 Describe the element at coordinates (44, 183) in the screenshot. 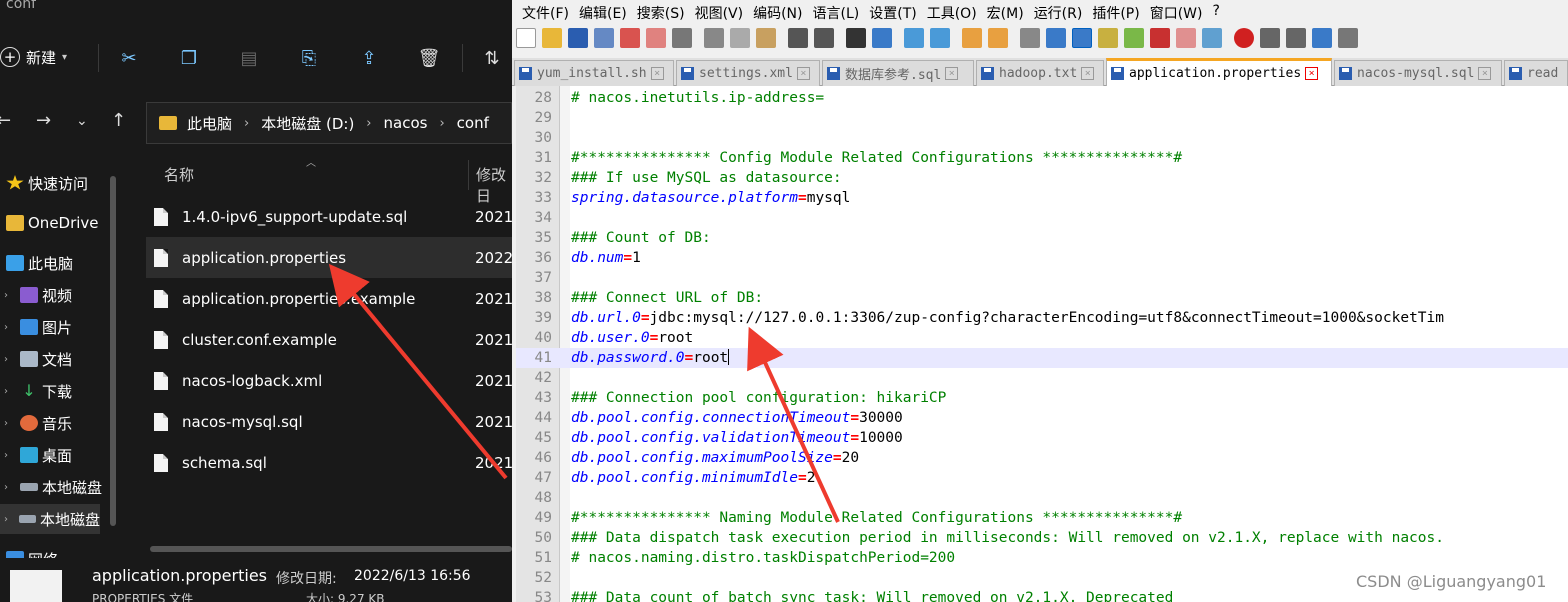

I see `sidebar-item-quick-access: 快速访问` at that location.